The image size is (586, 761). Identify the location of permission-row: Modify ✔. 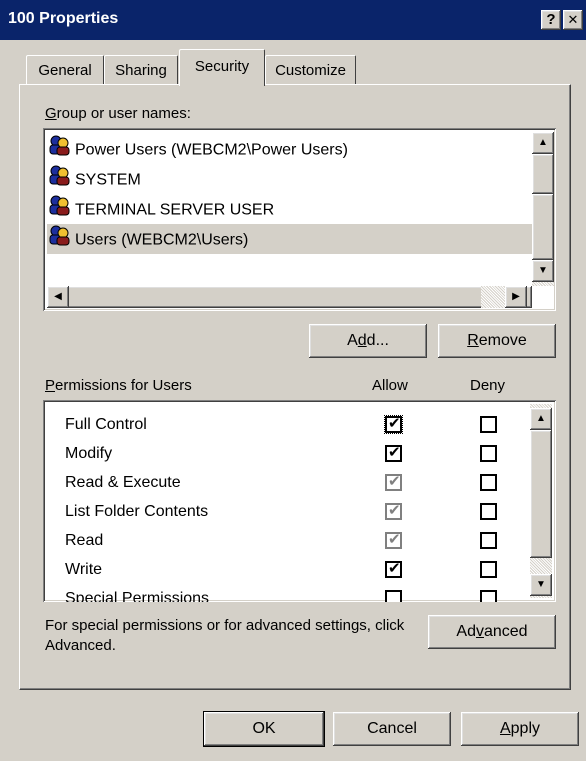
(286, 453).